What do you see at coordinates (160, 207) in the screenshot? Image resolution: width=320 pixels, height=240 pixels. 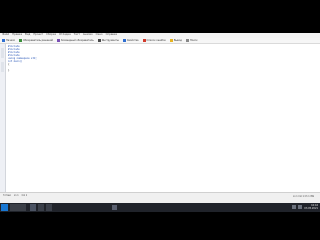 I see `taskbar: 10:16 03.05.2021` at bounding box center [160, 207].